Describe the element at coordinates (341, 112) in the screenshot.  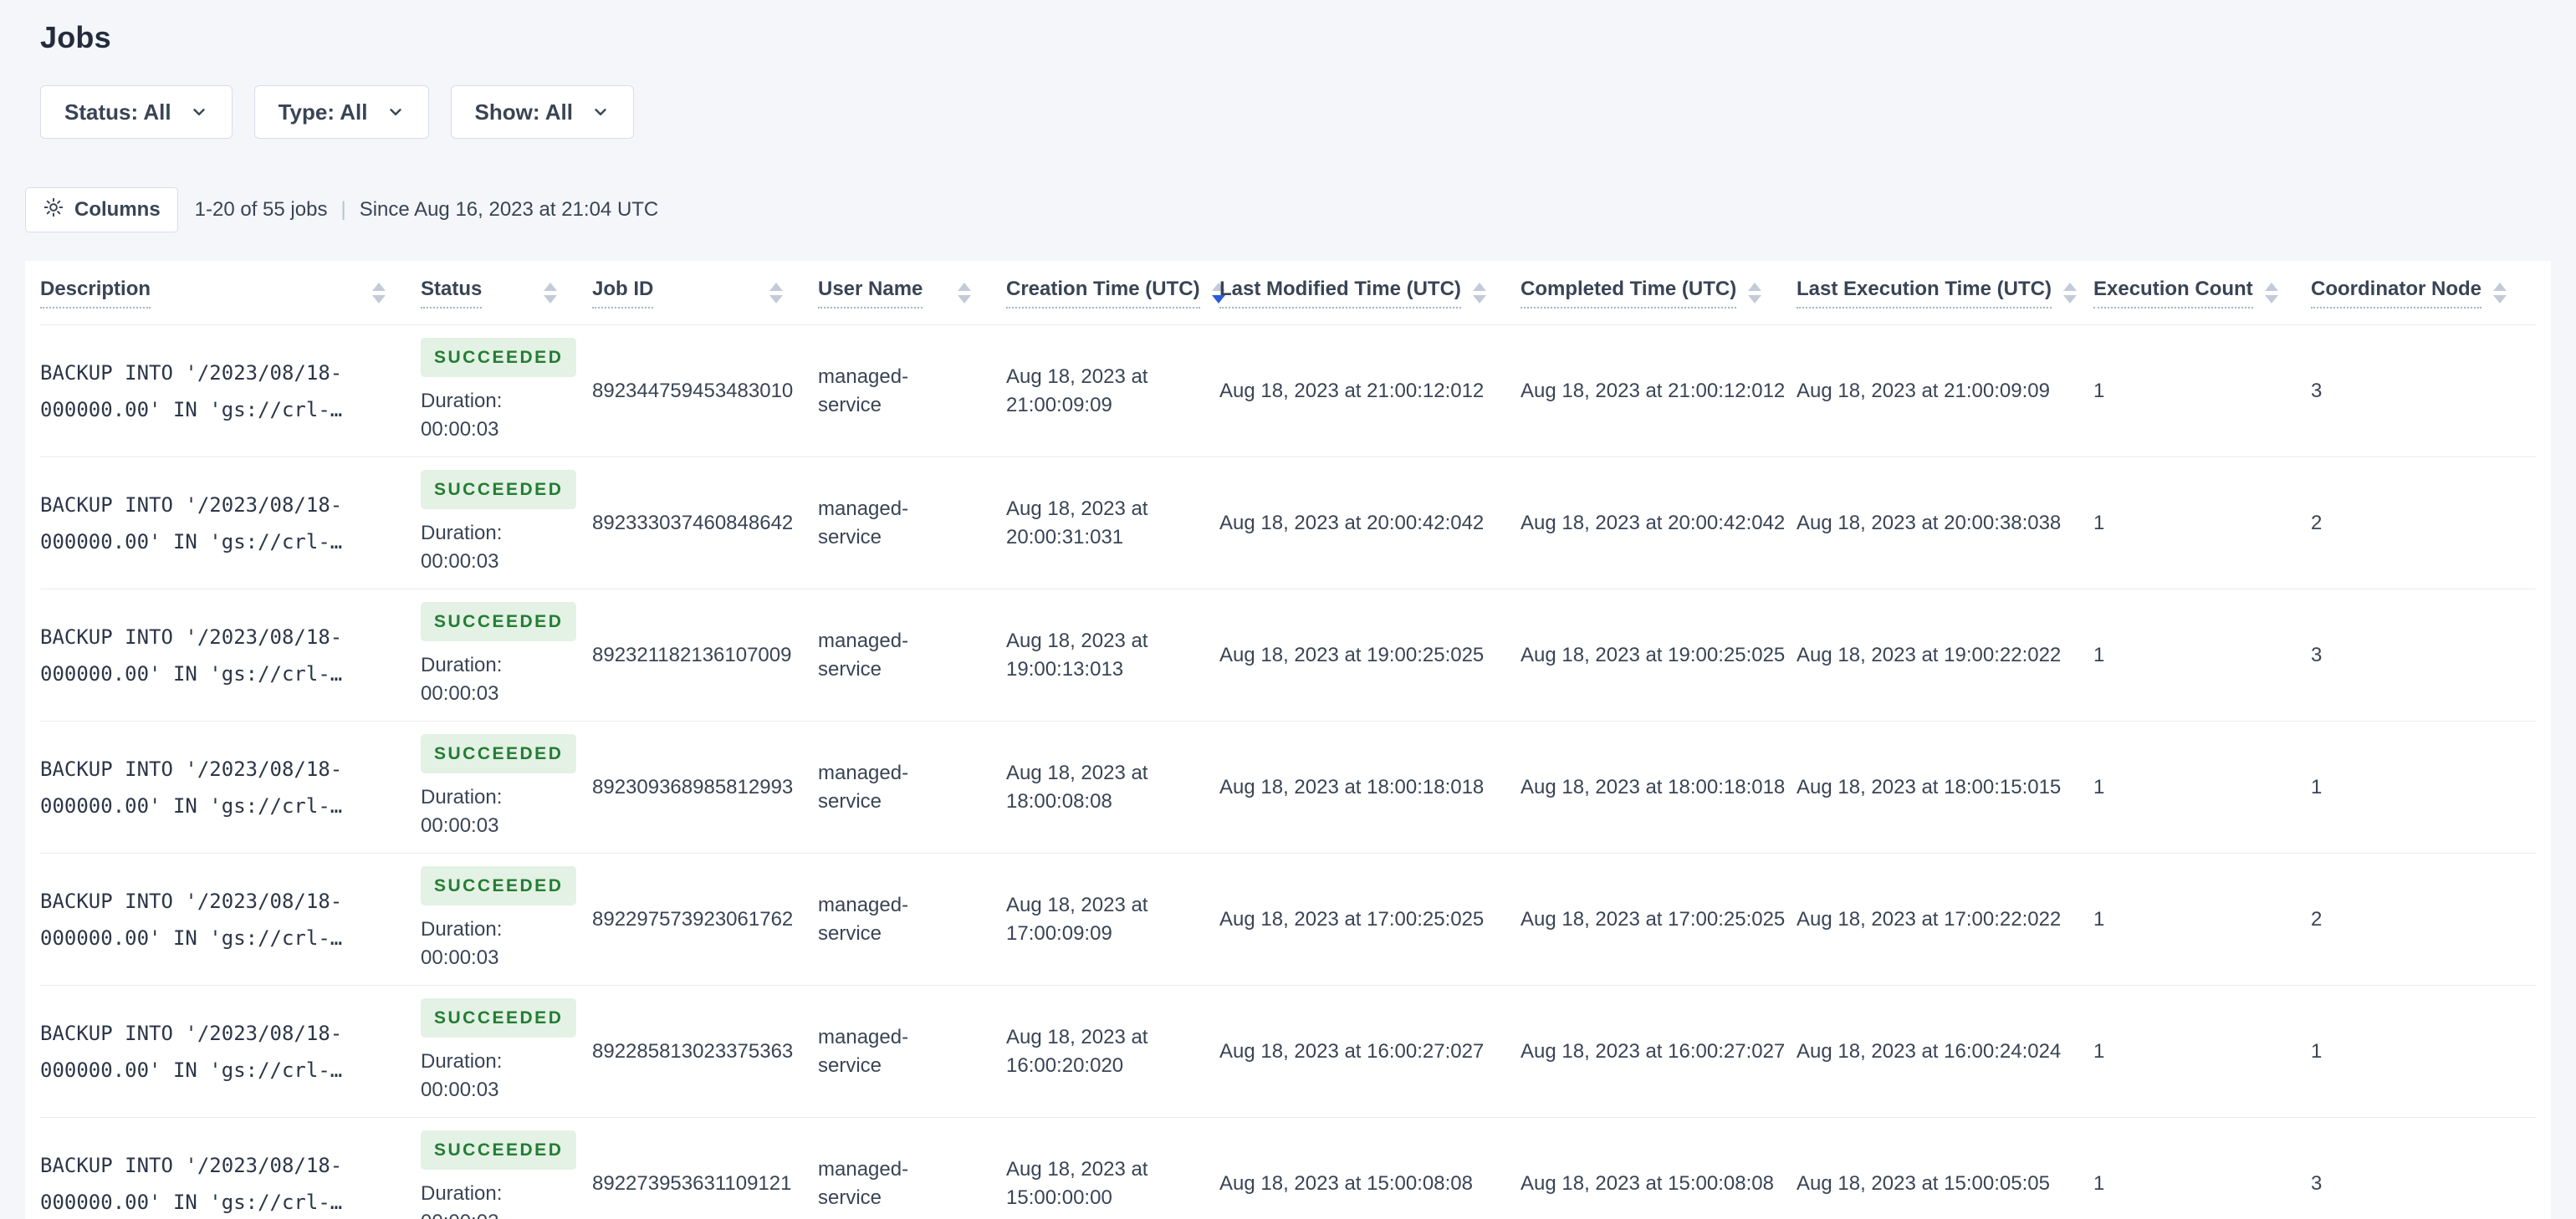
I see `filter-dropdown-type: Type: All` at that location.